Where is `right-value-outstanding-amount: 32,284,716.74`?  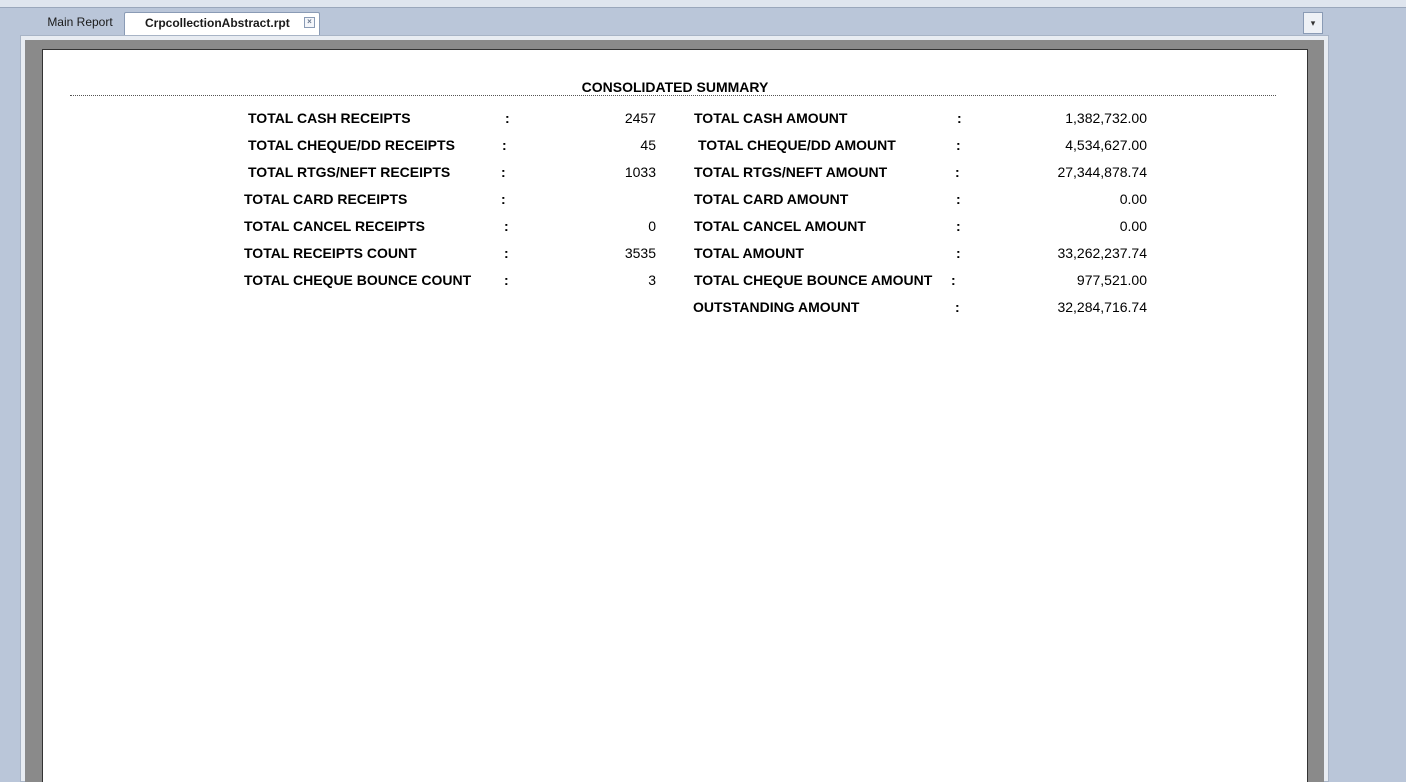 right-value-outstanding-amount: 32,284,716.74 is located at coordinates (1102, 307).